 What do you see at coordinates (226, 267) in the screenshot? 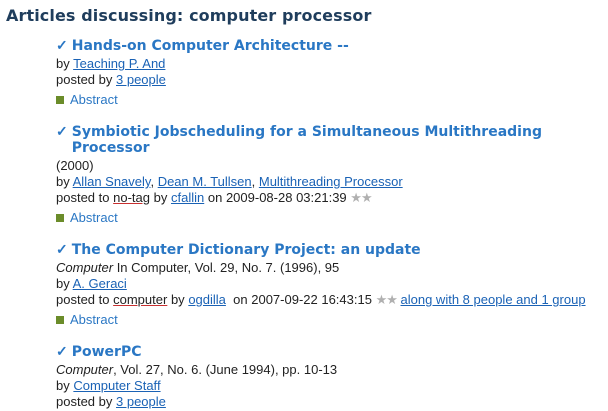
I see `source-details: In Computer, Vol. 29, No. 7. (1996), 95` at bounding box center [226, 267].